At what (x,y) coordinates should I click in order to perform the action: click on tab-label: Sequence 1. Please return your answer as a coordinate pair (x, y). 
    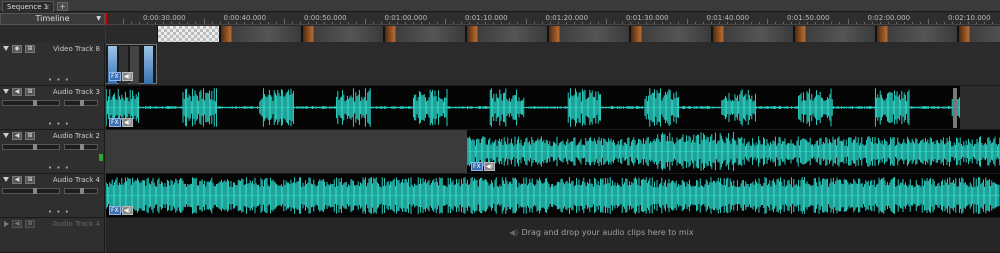
    Looking at the image, I should click on (28, 7).